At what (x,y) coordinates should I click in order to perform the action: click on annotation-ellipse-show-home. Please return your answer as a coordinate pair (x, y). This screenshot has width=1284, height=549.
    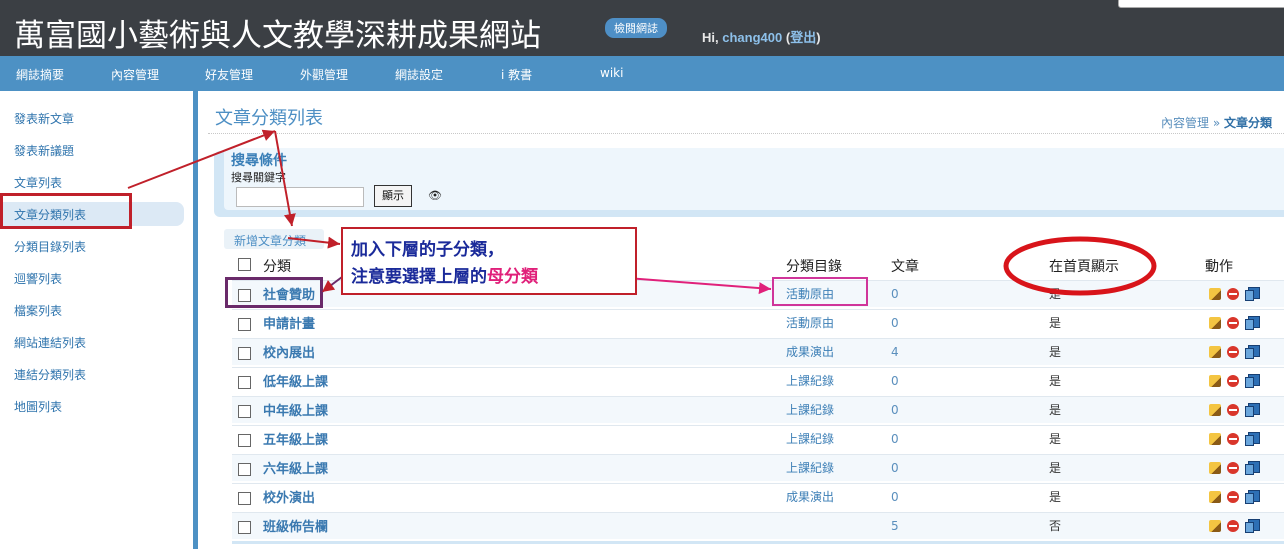
    Looking at the image, I should click on (1080, 266).